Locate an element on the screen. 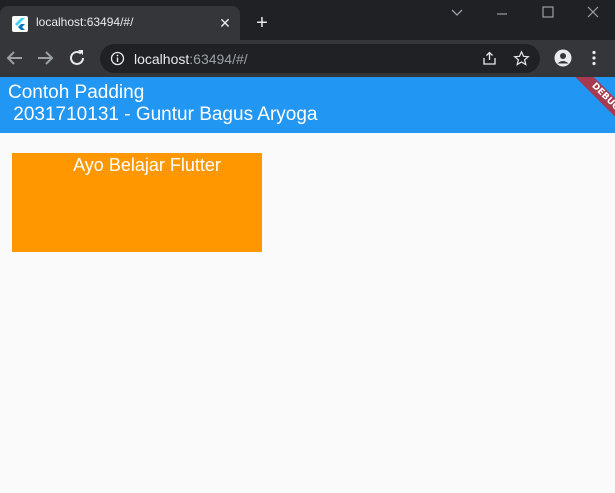 Image resolution: width=615 pixels, height=493 pixels. tab-close-icon: ✕ is located at coordinates (225, 23).